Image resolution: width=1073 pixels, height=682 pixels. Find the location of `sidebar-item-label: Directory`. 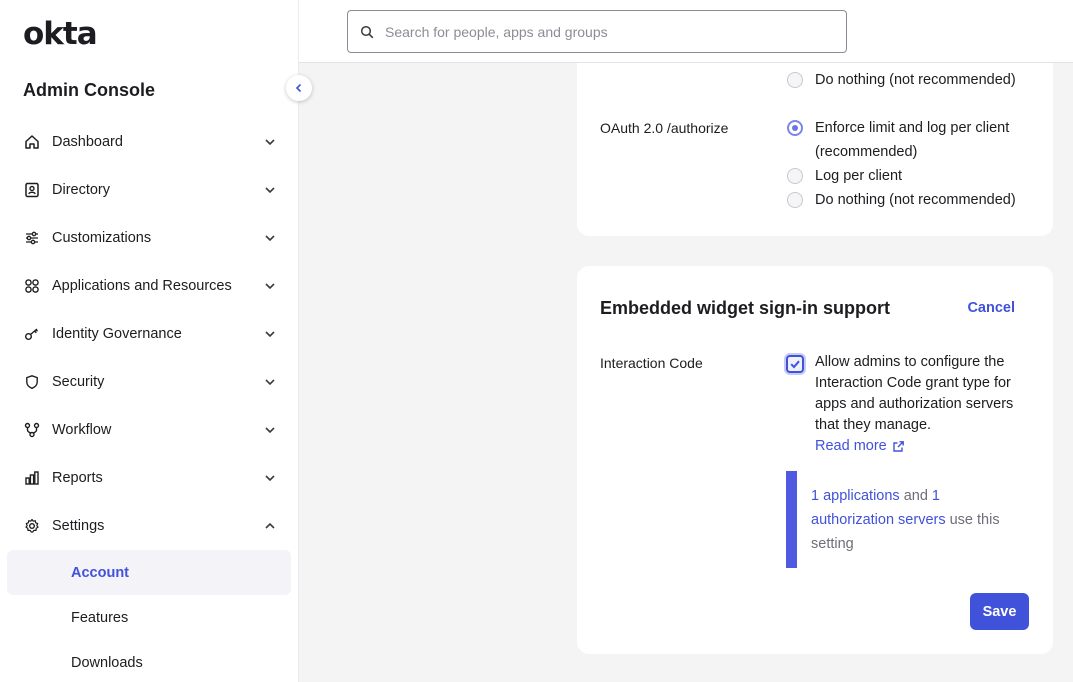

sidebar-item-label: Directory is located at coordinates (81, 190).